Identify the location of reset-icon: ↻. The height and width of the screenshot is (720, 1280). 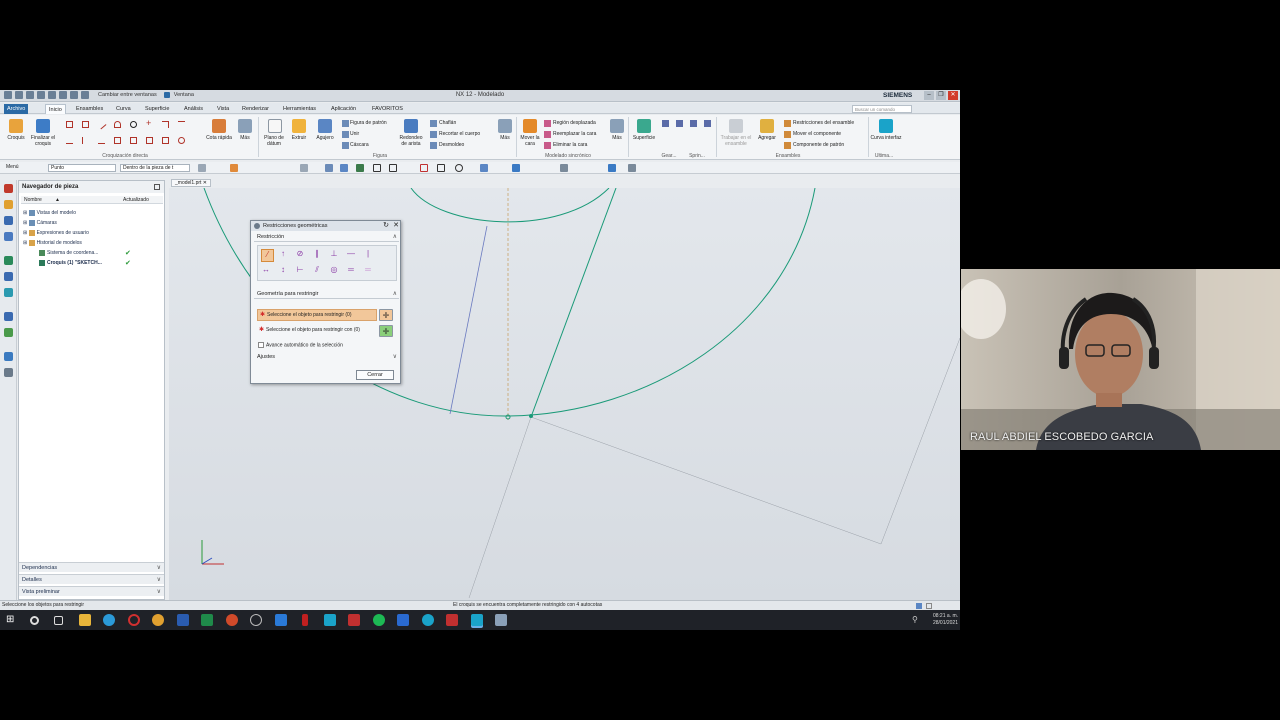
(386, 226).